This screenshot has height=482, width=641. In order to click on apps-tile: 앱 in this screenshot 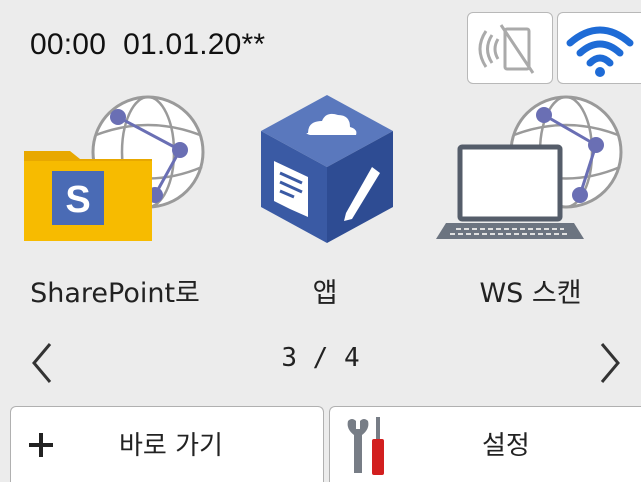, I will do `click(325, 210)`.